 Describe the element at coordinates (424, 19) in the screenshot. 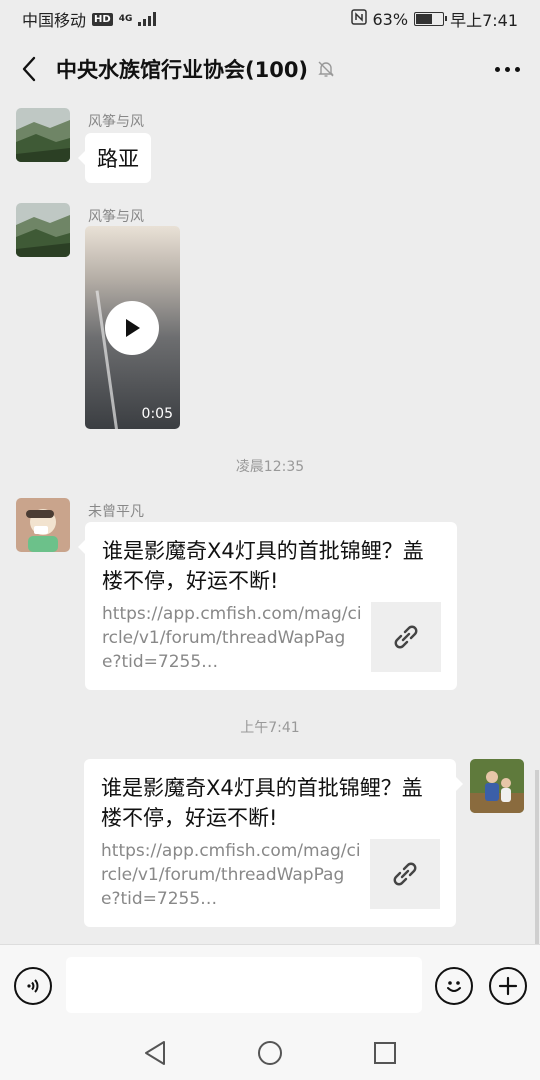

I see `battery-fill` at that location.